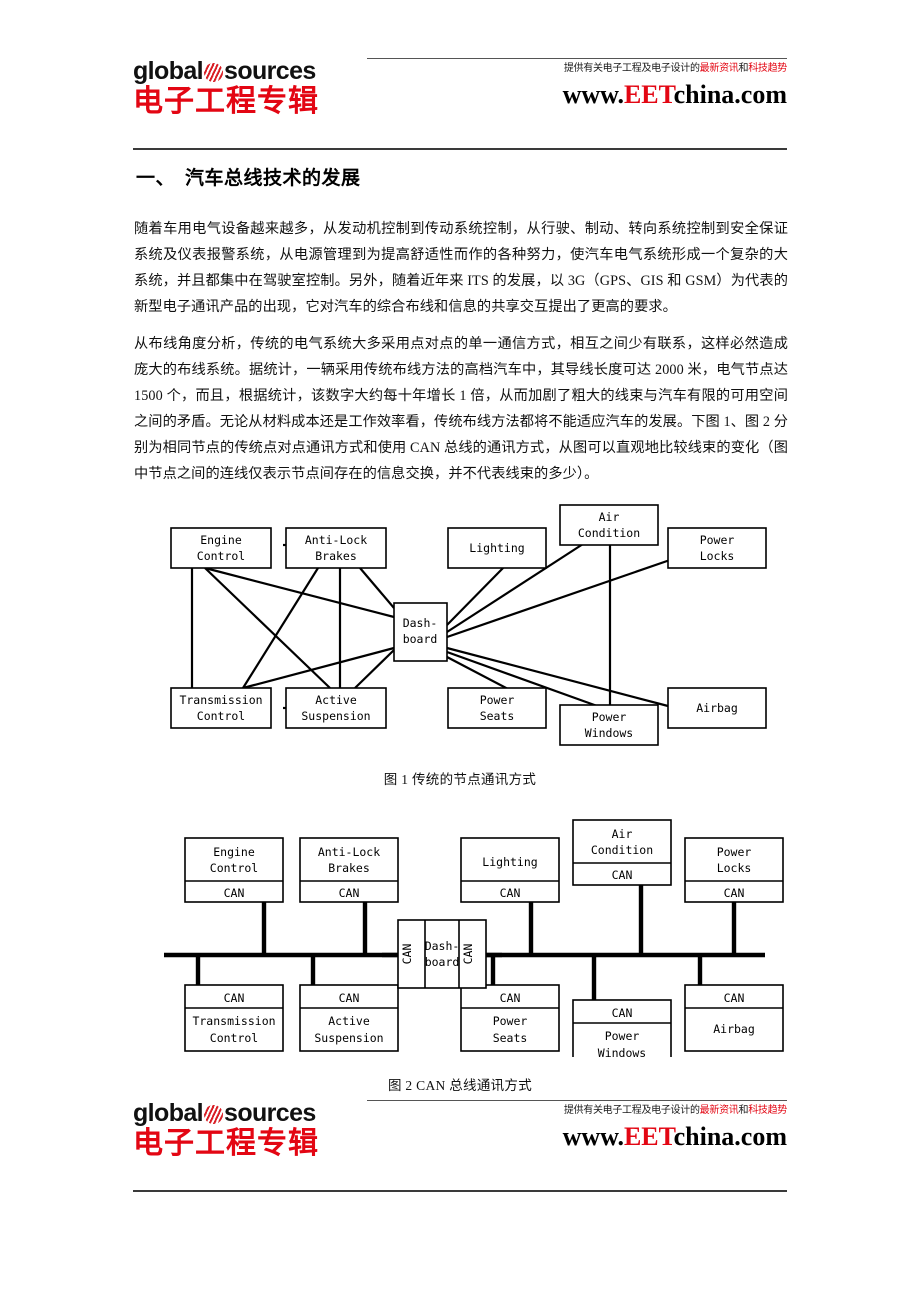 The width and height of the screenshot is (920, 1302). Describe the element at coordinates (497, 708) in the screenshot. I see `node-power-seats: Power Seats` at that location.